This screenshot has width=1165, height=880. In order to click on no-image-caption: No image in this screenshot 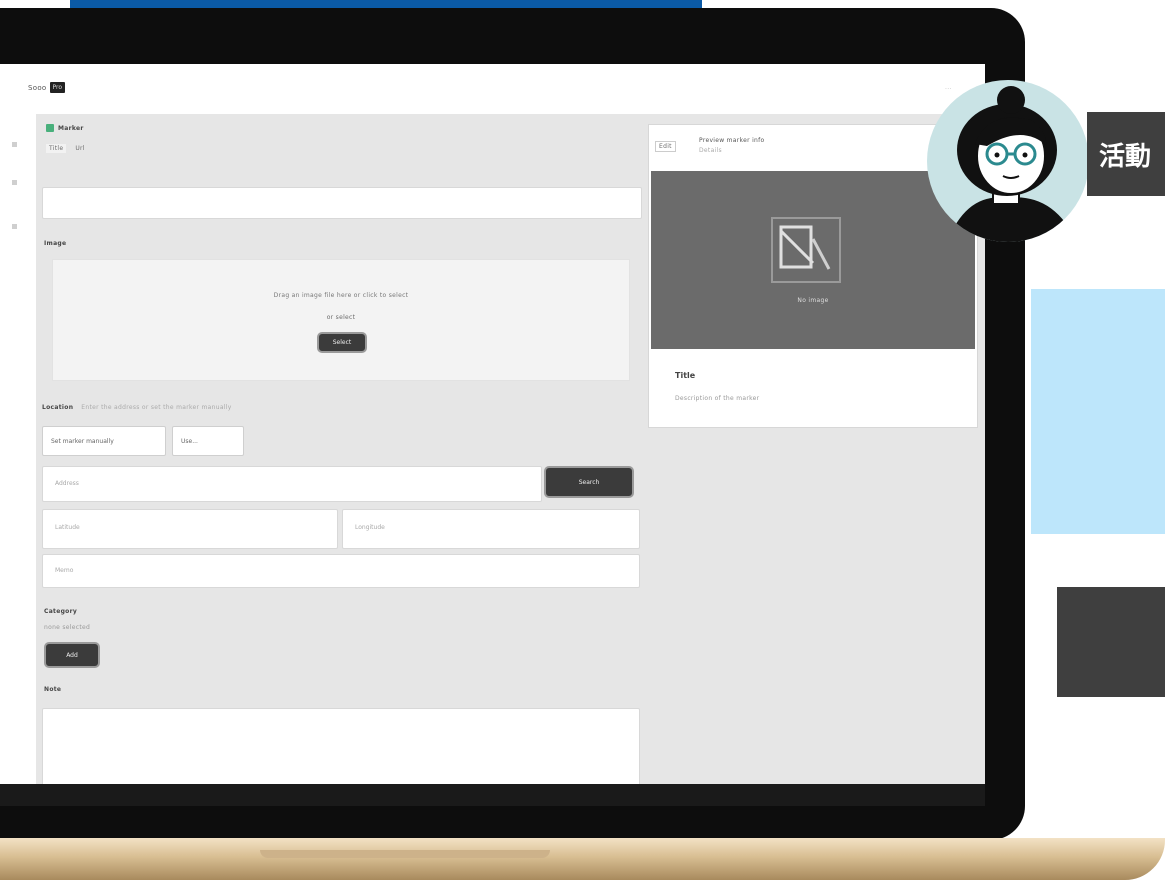, I will do `click(813, 300)`.